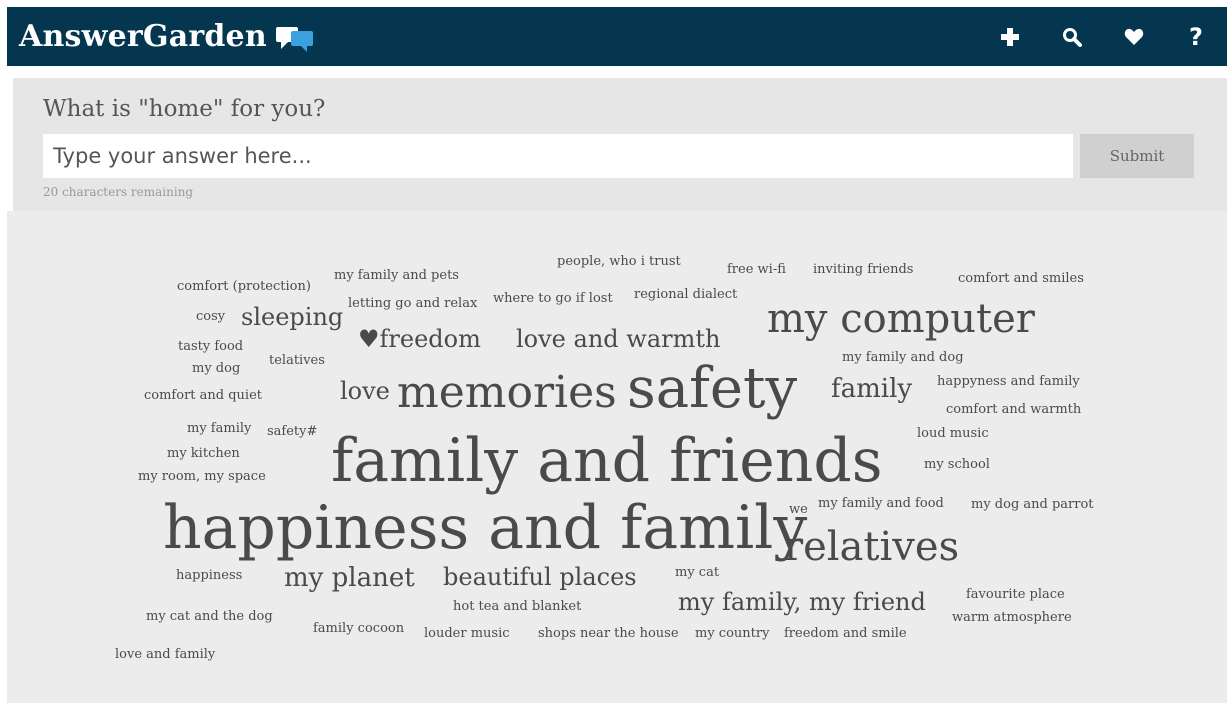  I want to click on help-glyph: ?, so click(1196, 36).